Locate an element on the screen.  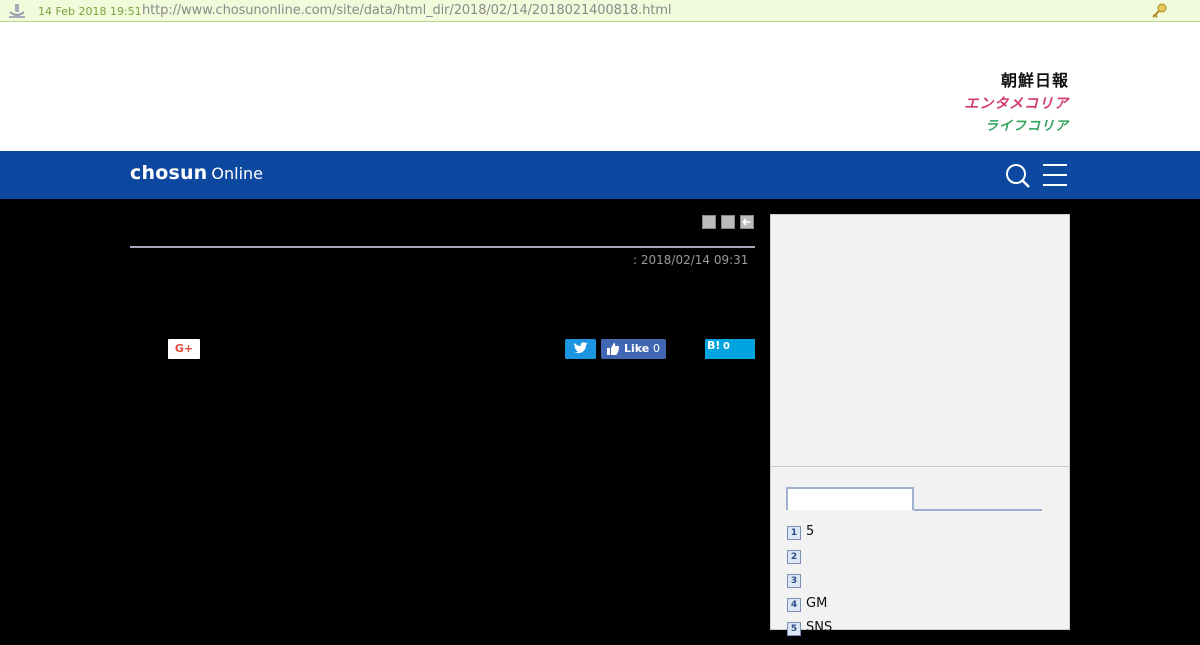
article-divider is located at coordinates (442, 247).